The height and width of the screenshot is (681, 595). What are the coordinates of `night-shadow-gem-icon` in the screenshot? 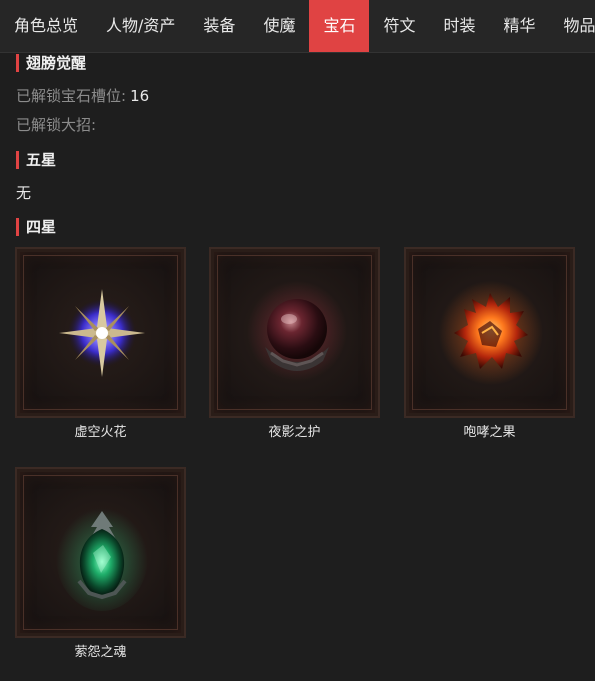 It's located at (297, 331).